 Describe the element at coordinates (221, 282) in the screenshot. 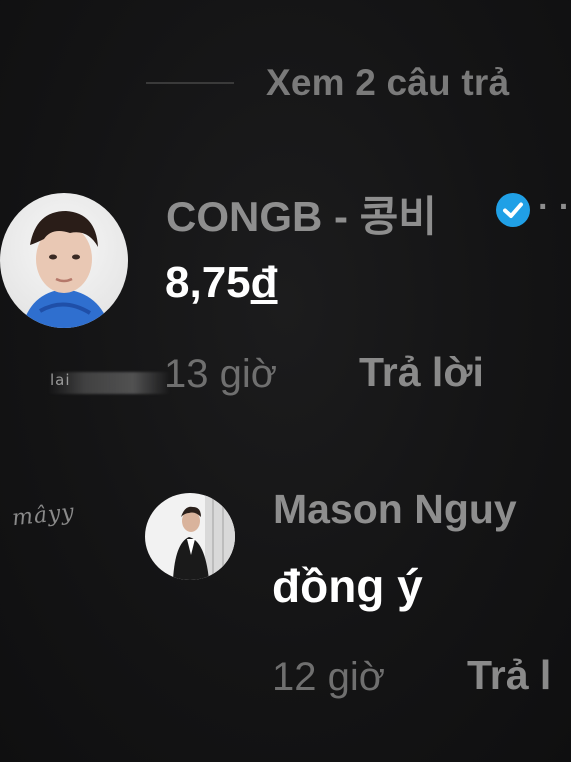

I see `comment-text: 8,75đ` at that location.